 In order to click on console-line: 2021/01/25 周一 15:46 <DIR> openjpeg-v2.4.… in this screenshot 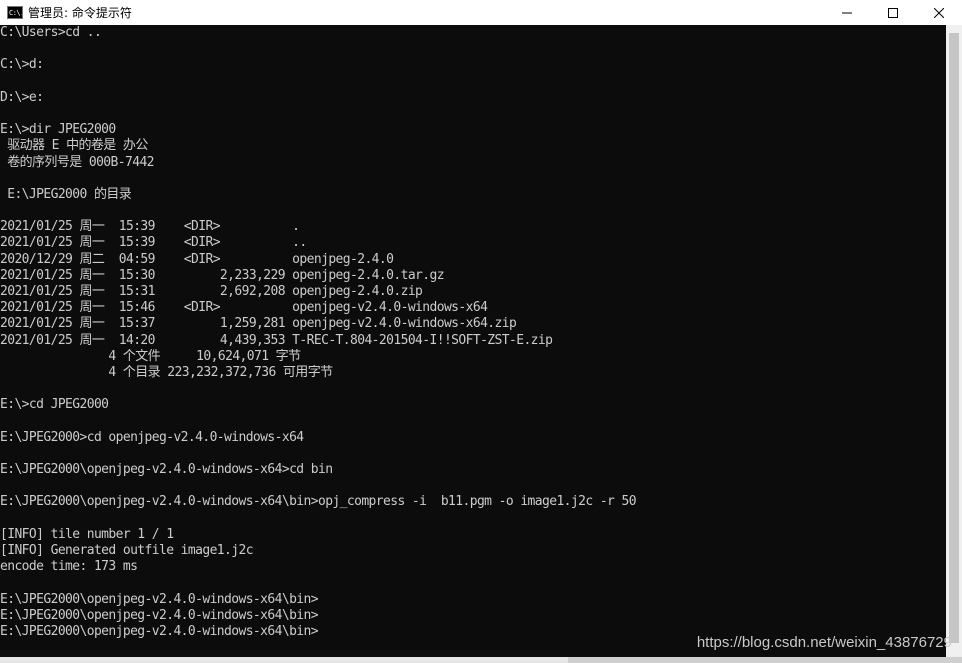, I will do `click(244, 308)`.